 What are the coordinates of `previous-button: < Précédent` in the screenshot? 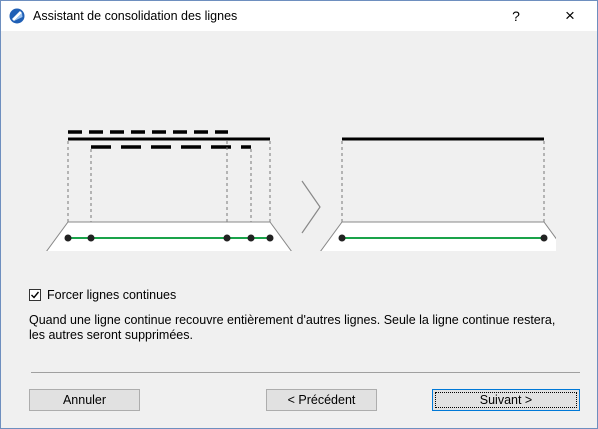 It's located at (321, 400).